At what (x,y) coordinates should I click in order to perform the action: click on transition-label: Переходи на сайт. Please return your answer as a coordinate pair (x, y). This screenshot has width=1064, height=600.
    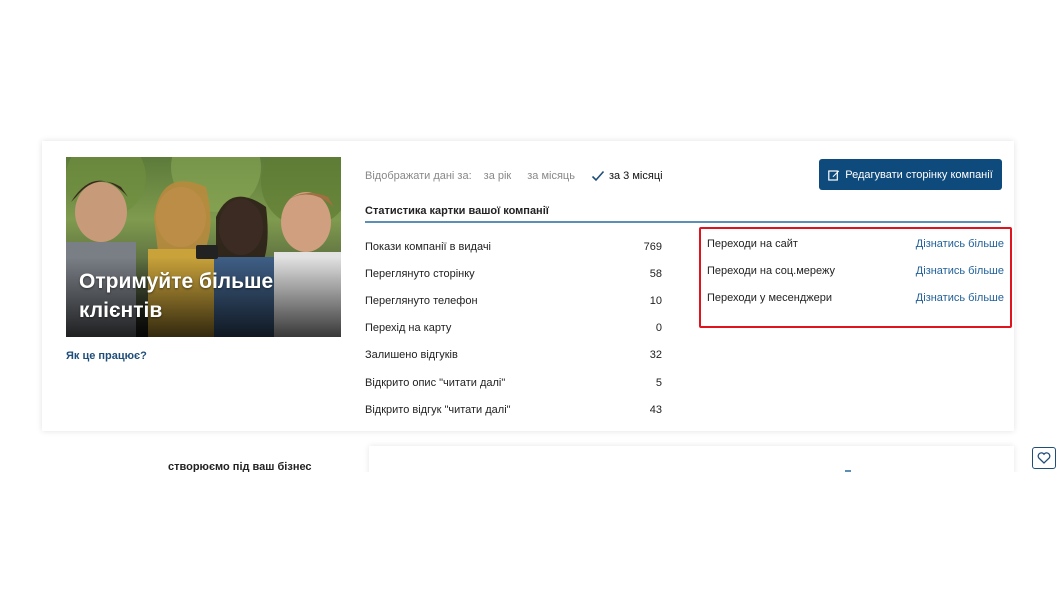
    Looking at the image, I should click on (752, 244).